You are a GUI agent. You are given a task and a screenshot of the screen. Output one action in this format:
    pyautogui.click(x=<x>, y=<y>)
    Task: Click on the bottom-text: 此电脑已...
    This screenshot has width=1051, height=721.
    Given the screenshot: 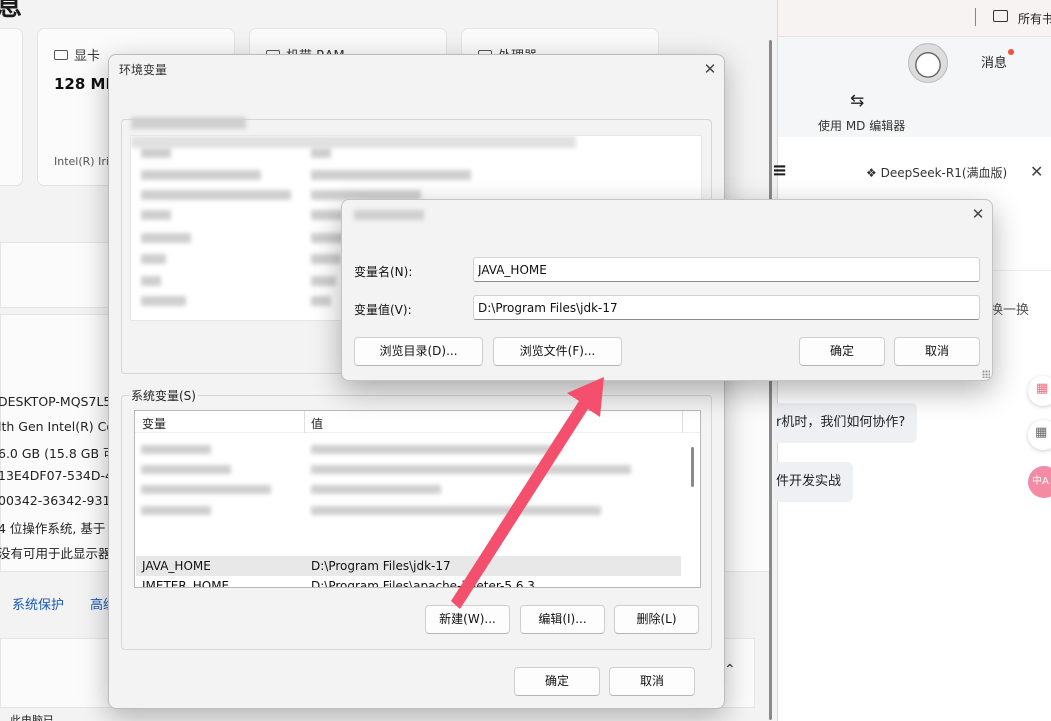 What is the action you would take?
    pyautogui.click(x=37, y=717)
    